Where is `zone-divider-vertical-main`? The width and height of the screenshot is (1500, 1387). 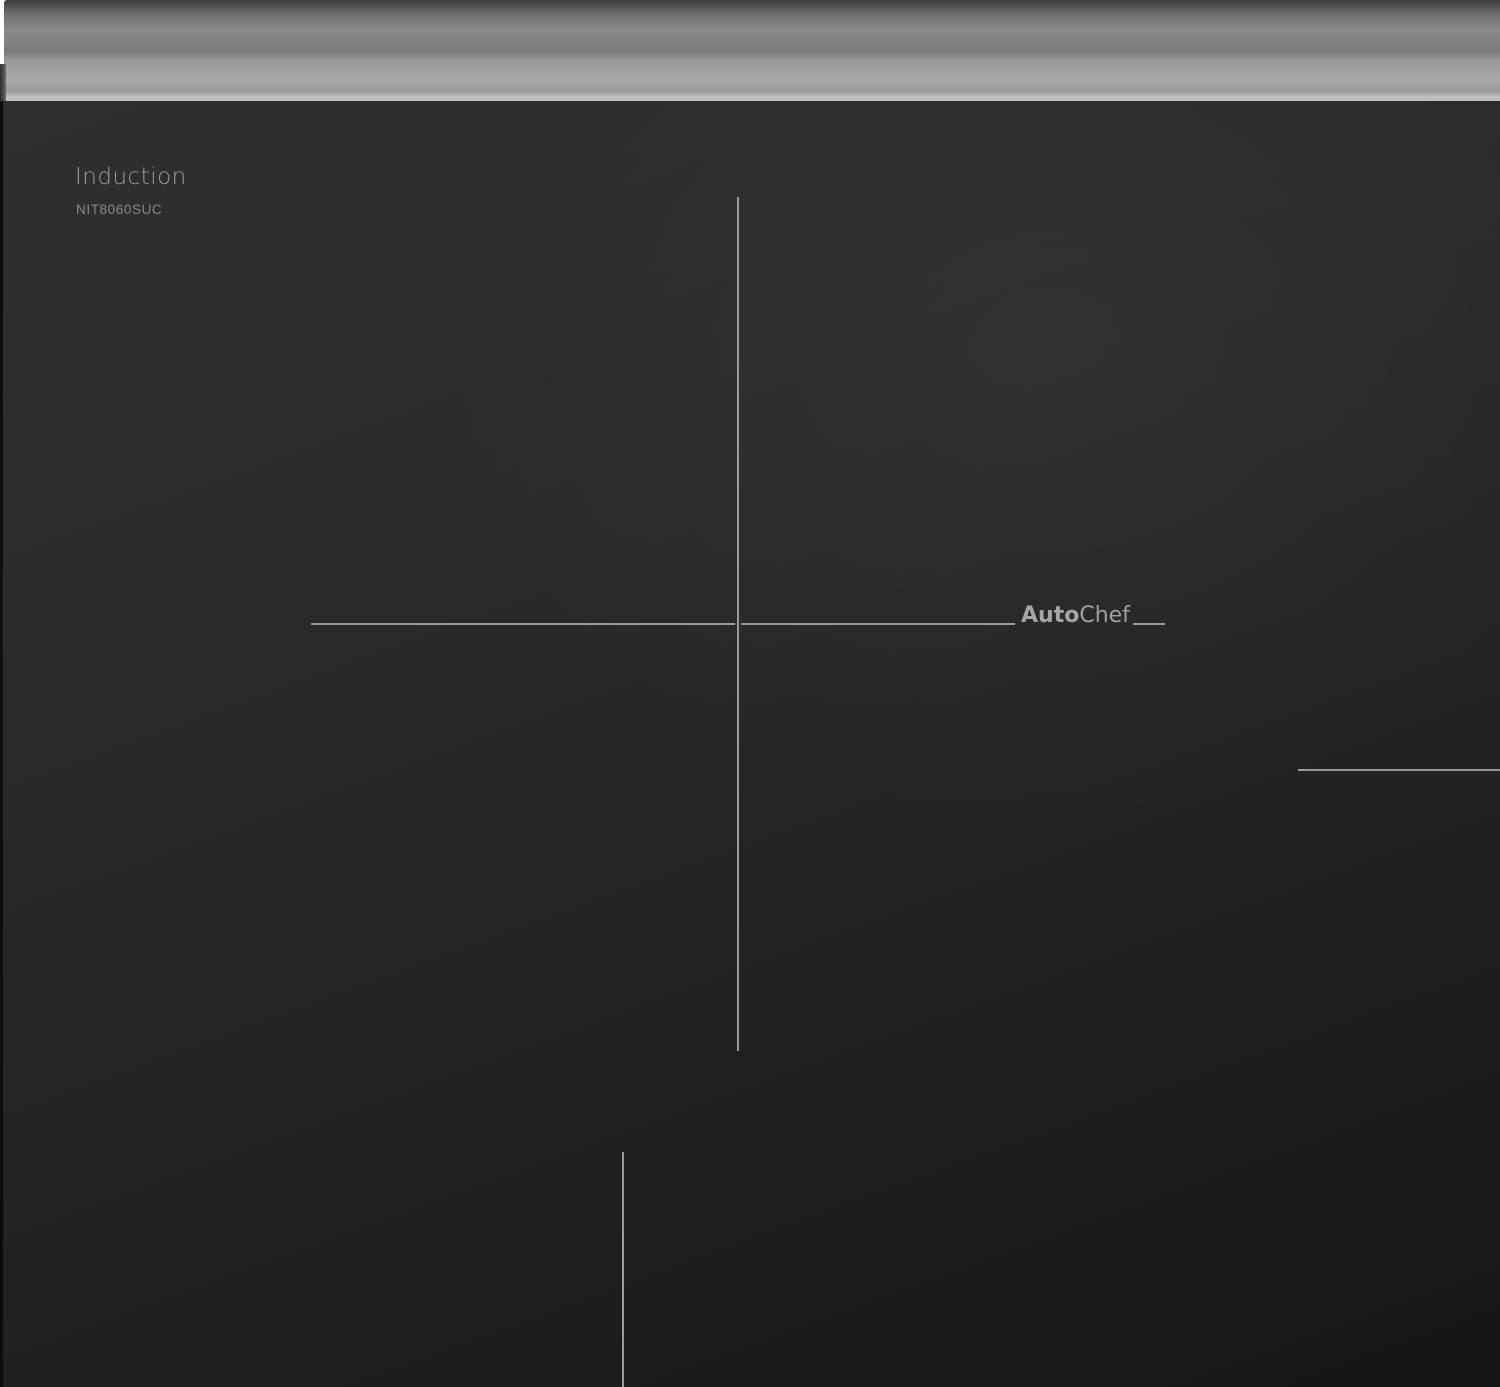 zone-divider-vertical-main is located at coordinates (738, 624).